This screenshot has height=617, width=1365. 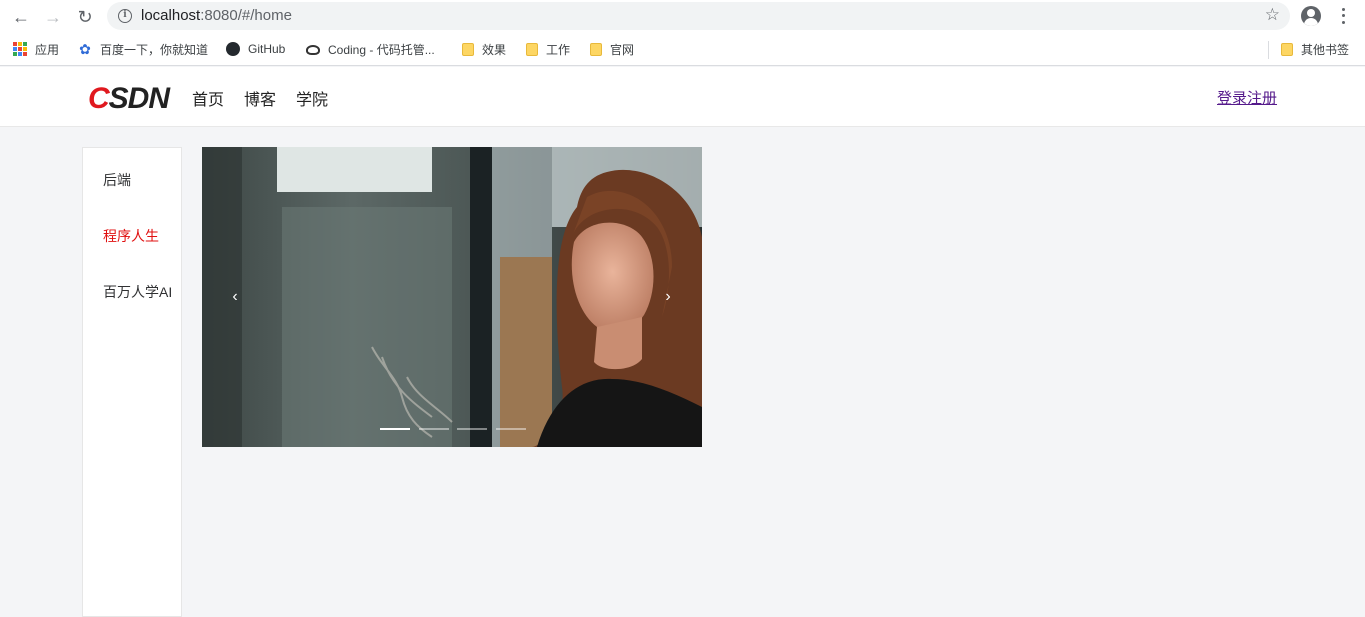 I want to click on reload-icon: ↻, so click(x=85, y=17).